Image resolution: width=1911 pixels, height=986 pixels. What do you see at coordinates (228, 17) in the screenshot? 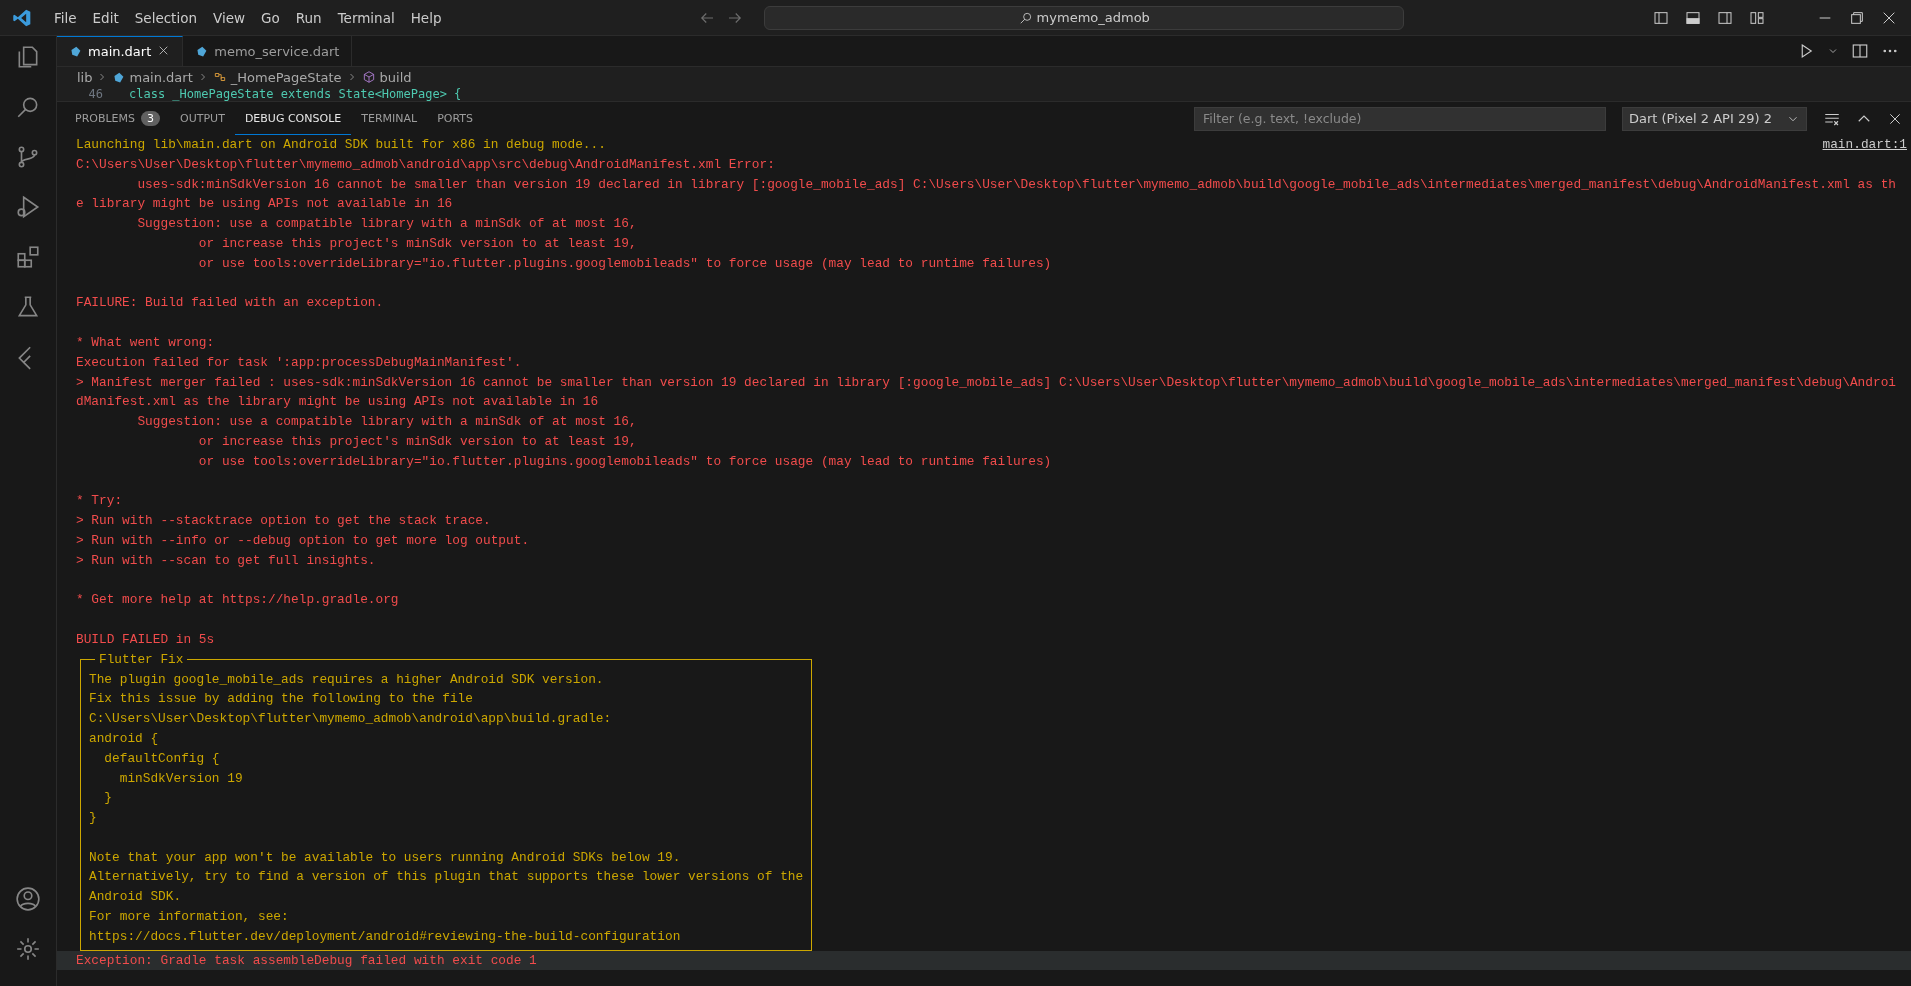
I see `menu-item: View` at bounding box center [228, 17].